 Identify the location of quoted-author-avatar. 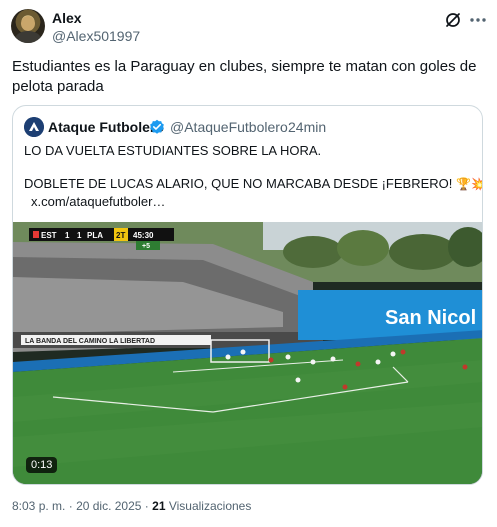
(34, 127).